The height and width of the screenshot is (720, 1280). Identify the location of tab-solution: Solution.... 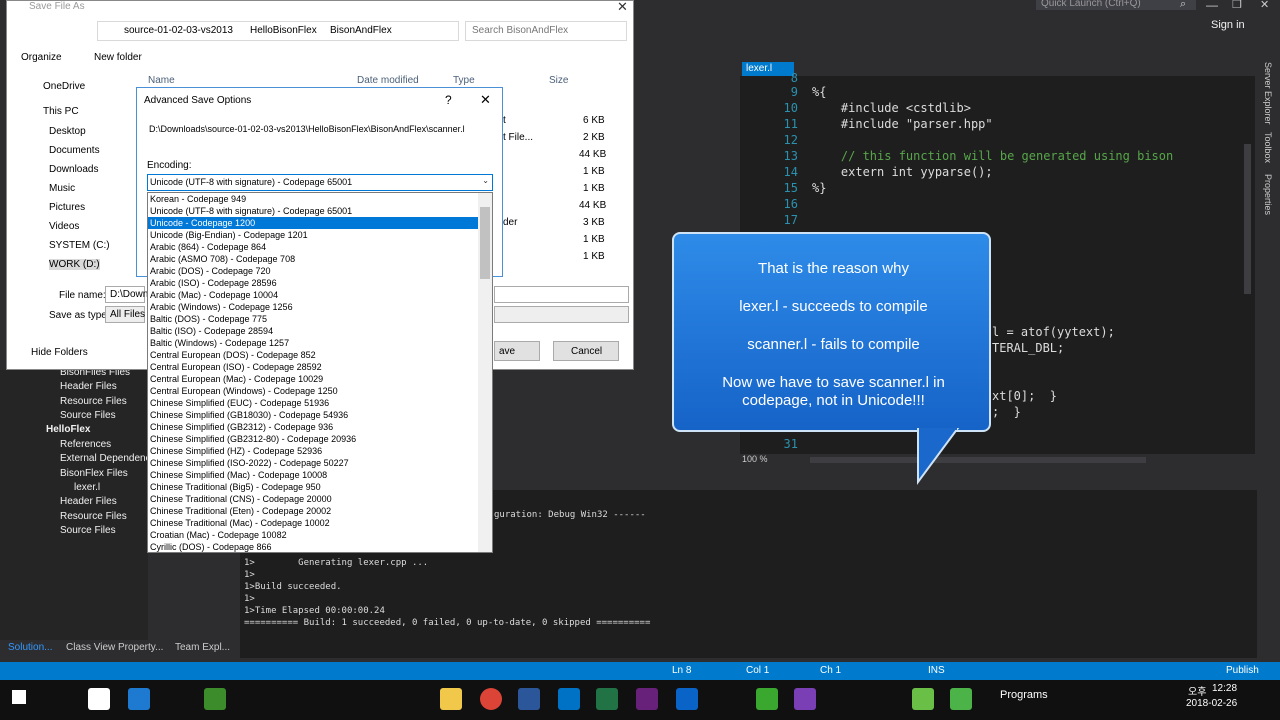
(30, 647).